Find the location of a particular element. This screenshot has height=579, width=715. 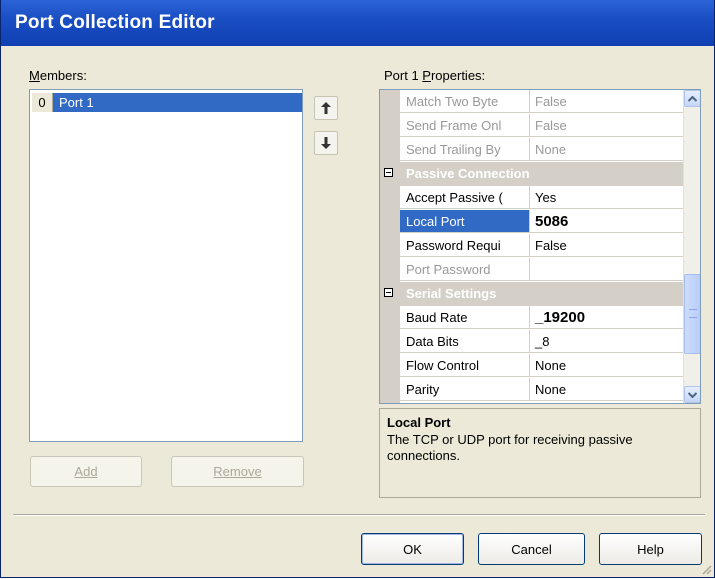

window-title: Port Collection Editor is located at coordinates (115, 22).